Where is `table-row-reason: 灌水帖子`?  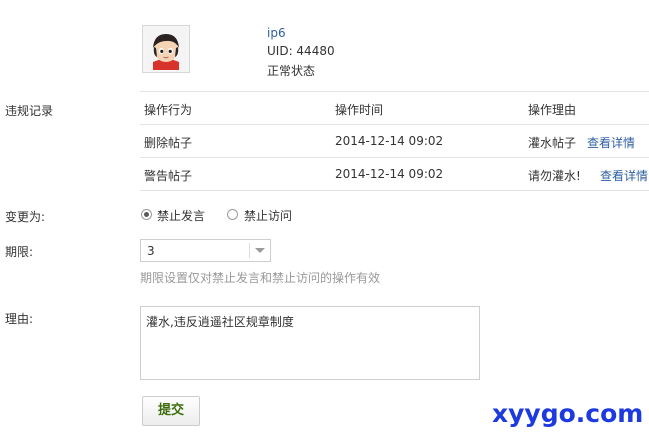 table-row-reason: 灌水帖子 is located at coordinates (552, 143).